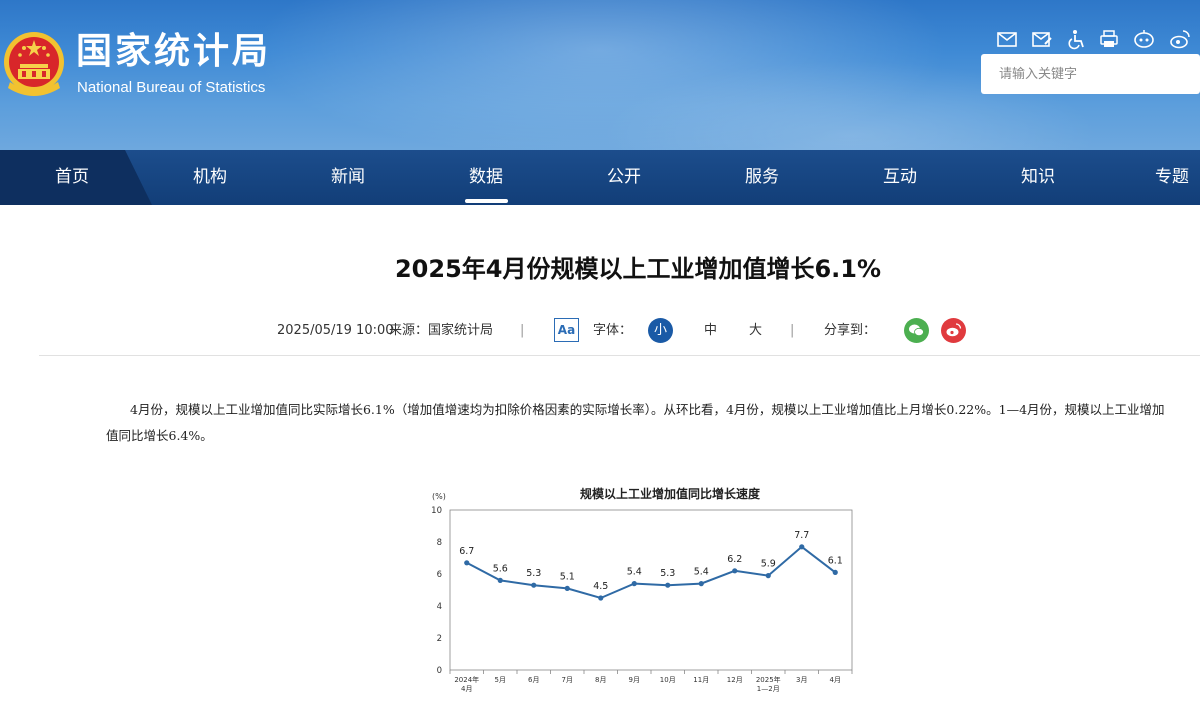 The image size is (1200, 715). What do you see at coordinates (651, 572) in the screenshot?
I see `series-line` at bounding box center [651, 572].